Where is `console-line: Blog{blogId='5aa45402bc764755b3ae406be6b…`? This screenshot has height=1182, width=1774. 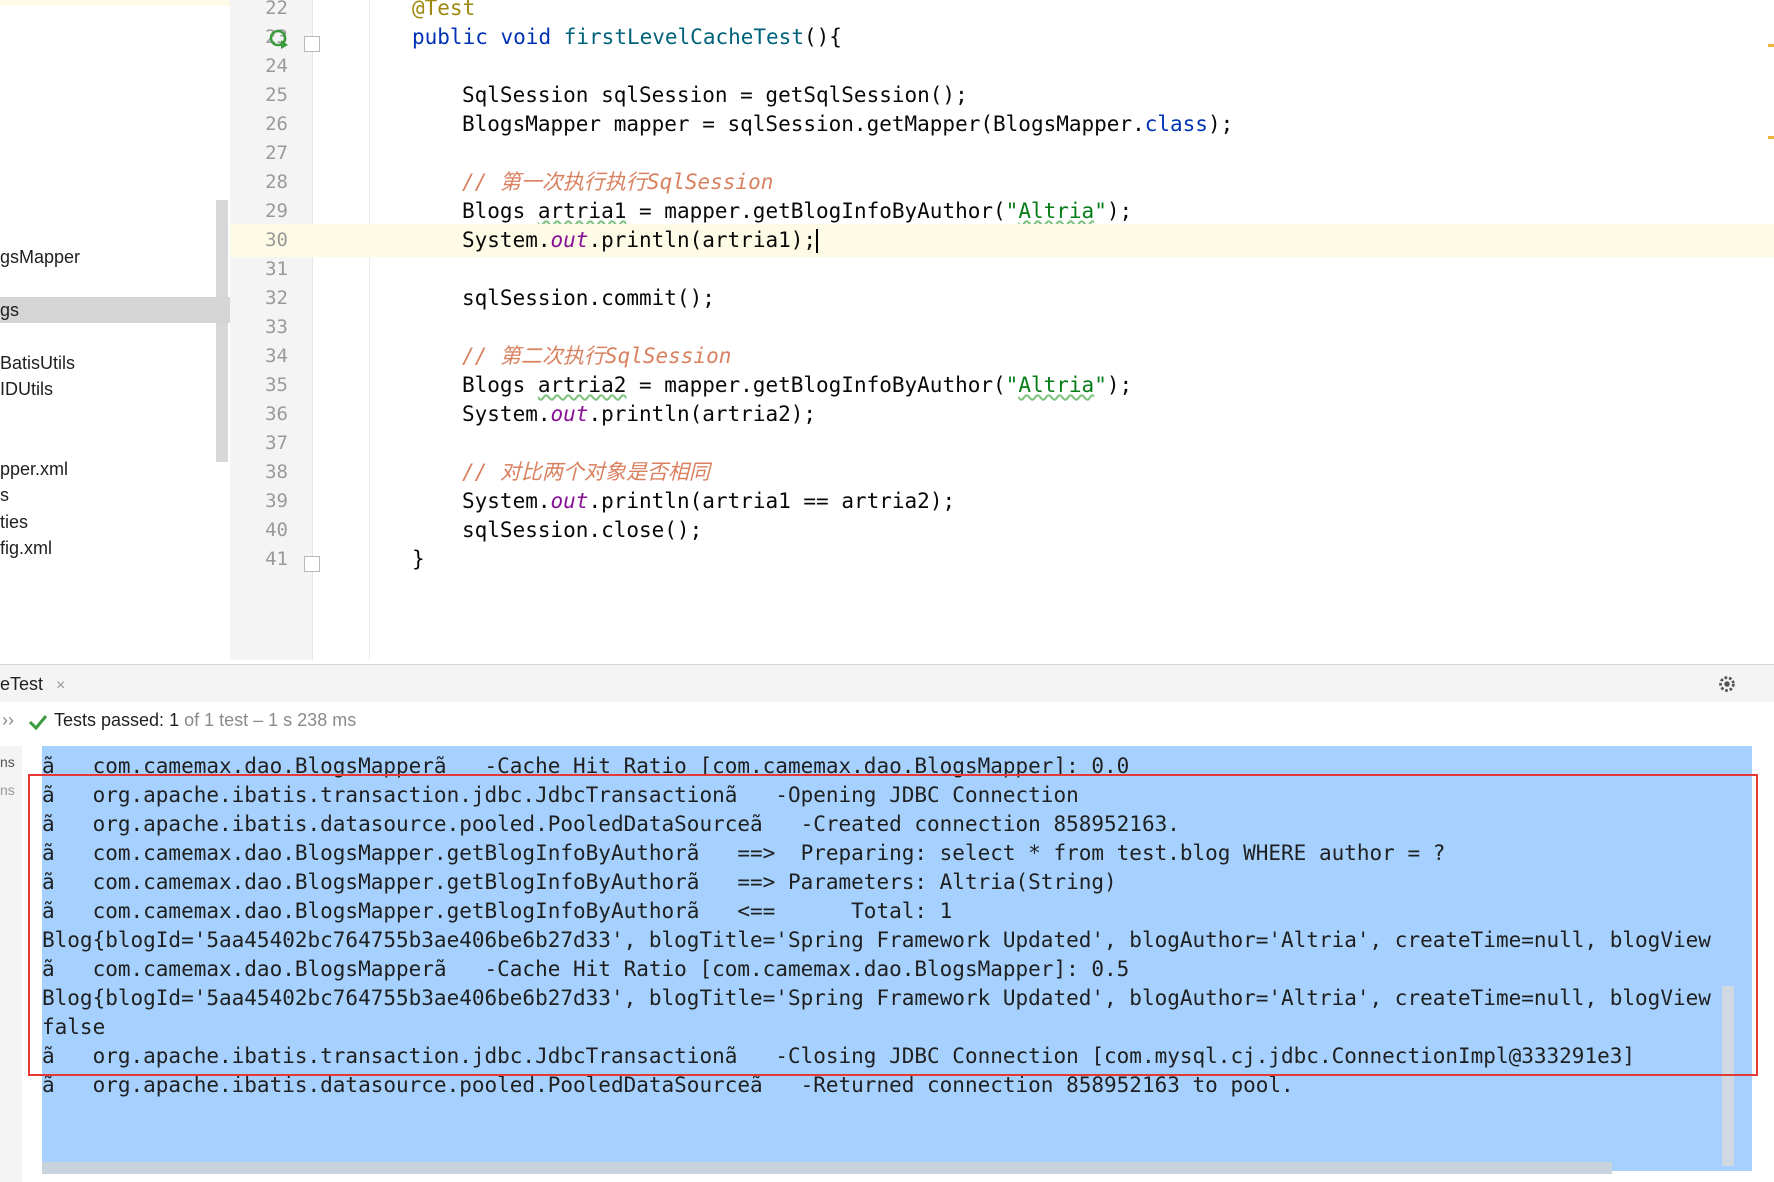 console-line: Blog{blogId='5aa45402bc764755b3ae406be6b… is located at coordinates (876, 998).